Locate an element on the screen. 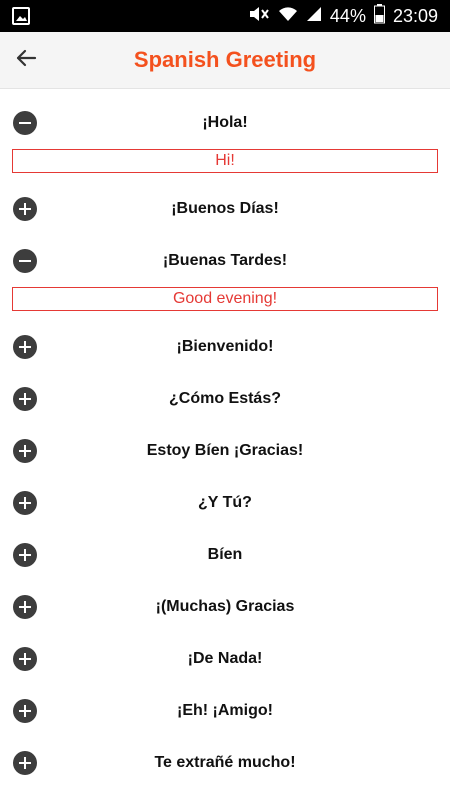  phrase-row: ¡(Muchas) Gracias is located at coordinates (225, 607).